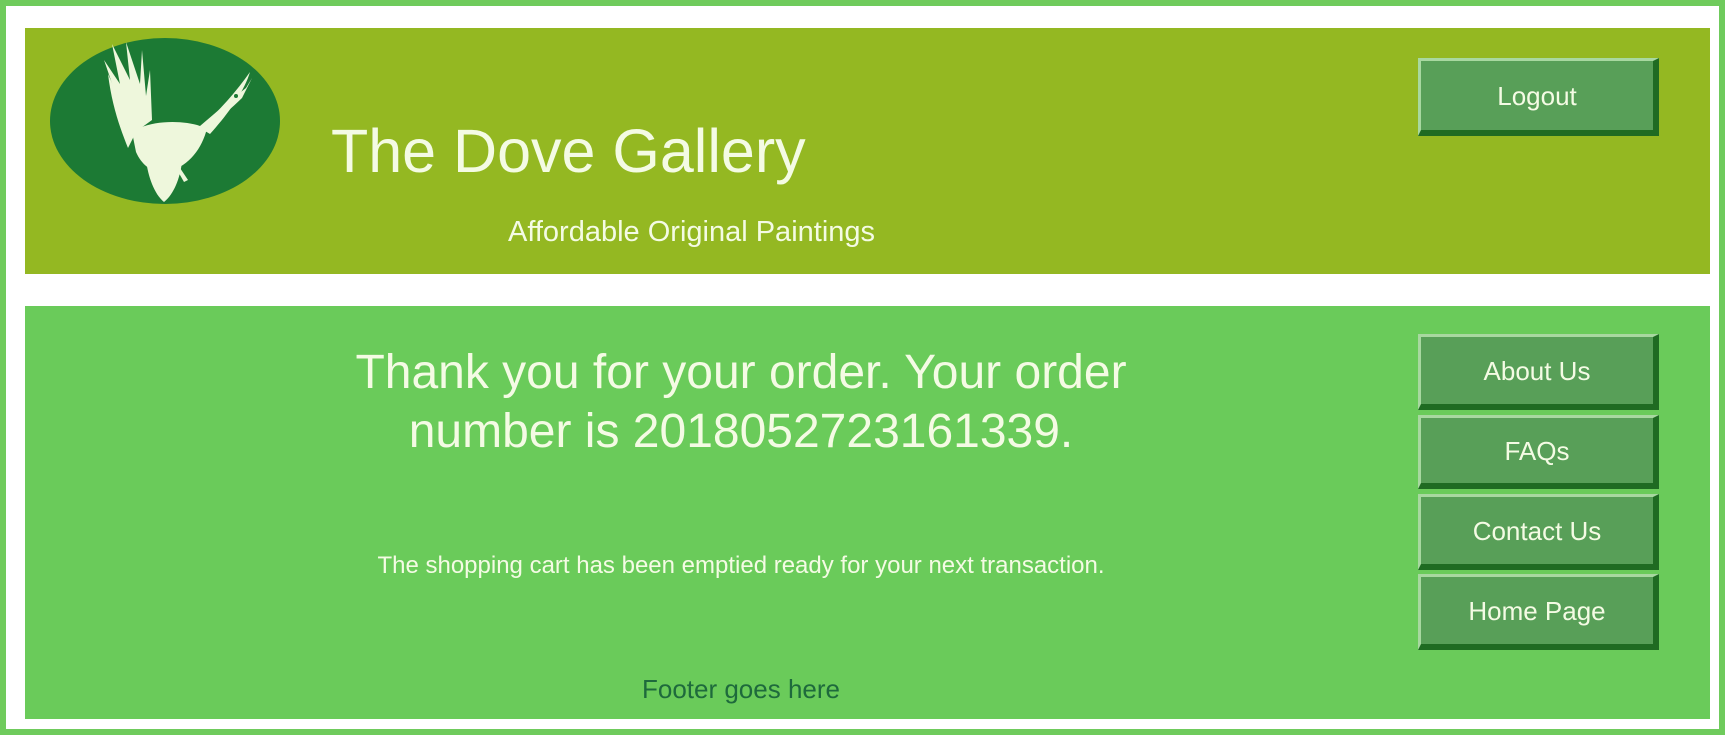  I want to click on nav-contact-us-button: Contact Us, so click(1538, 532).